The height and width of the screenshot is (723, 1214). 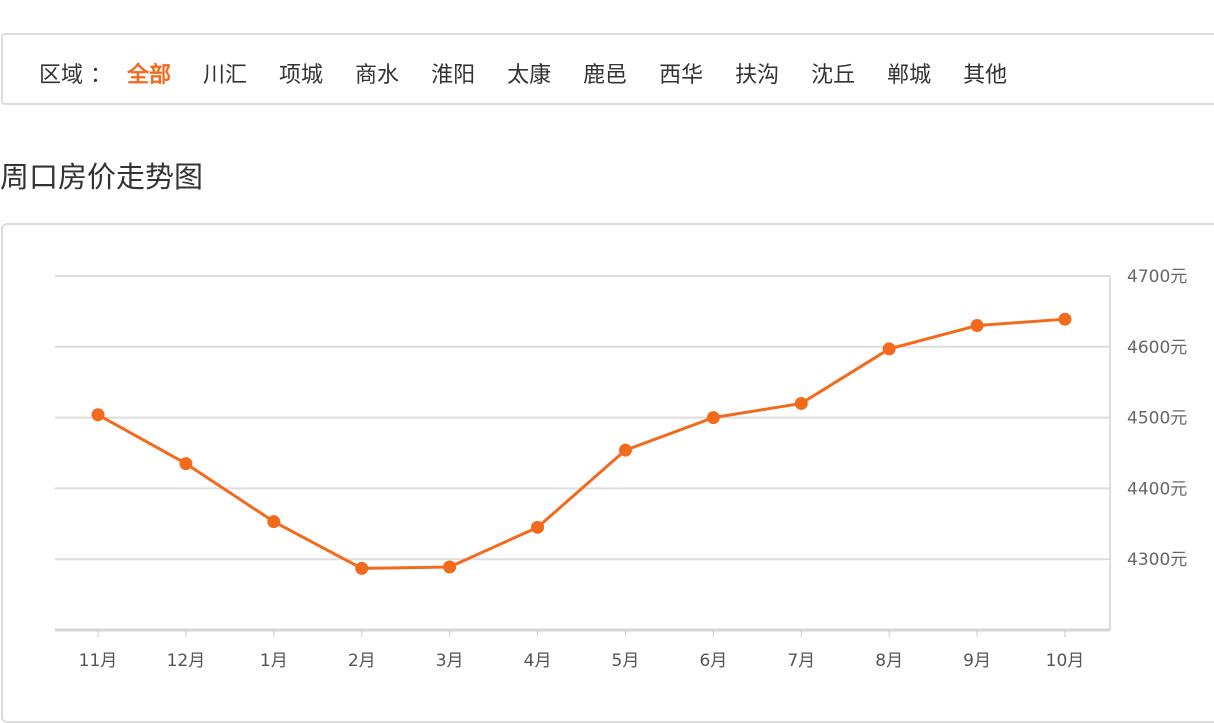 I want to click on x-tick-label: 3月, so click(x=450, y=661).